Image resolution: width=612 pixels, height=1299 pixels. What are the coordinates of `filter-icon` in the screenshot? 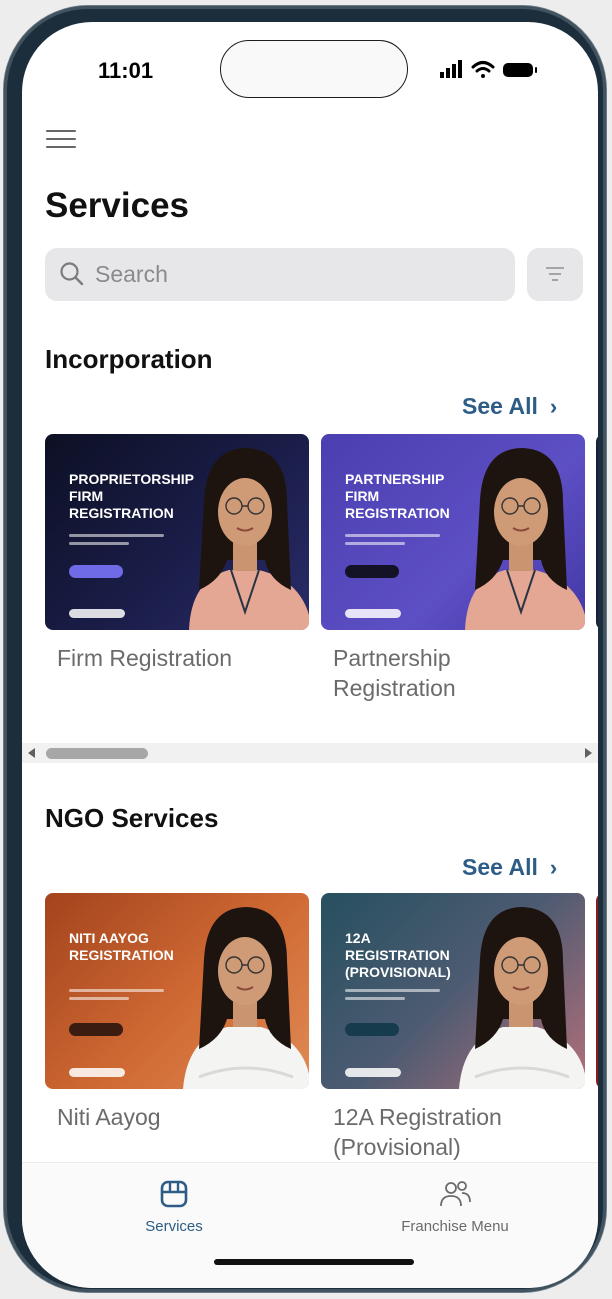 It's located at (555, 274).